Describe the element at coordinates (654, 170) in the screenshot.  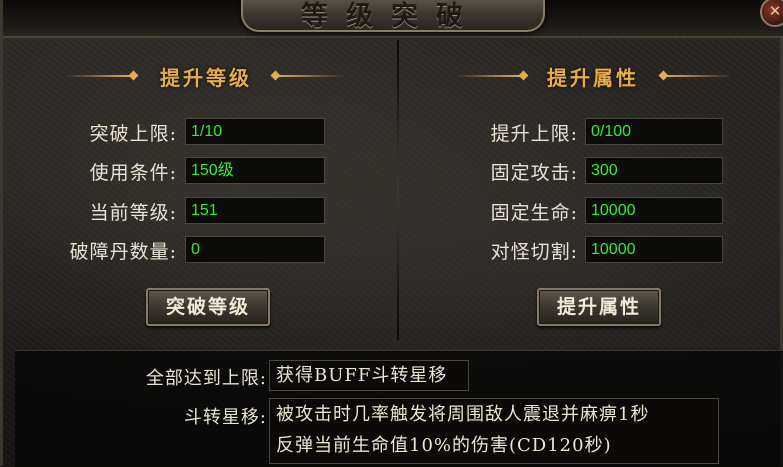
I see `fixed-attack-value: 300` at that location.